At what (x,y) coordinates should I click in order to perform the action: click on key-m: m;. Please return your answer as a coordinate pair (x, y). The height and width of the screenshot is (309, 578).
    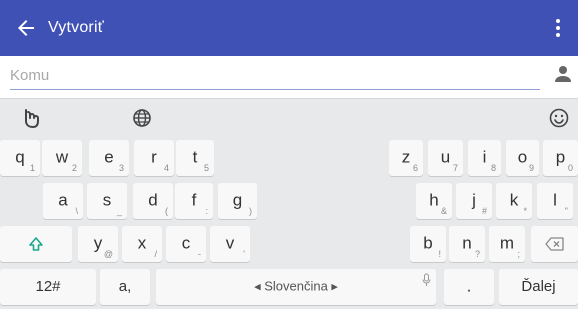
    Looking at the image, I should click on (507, 244).